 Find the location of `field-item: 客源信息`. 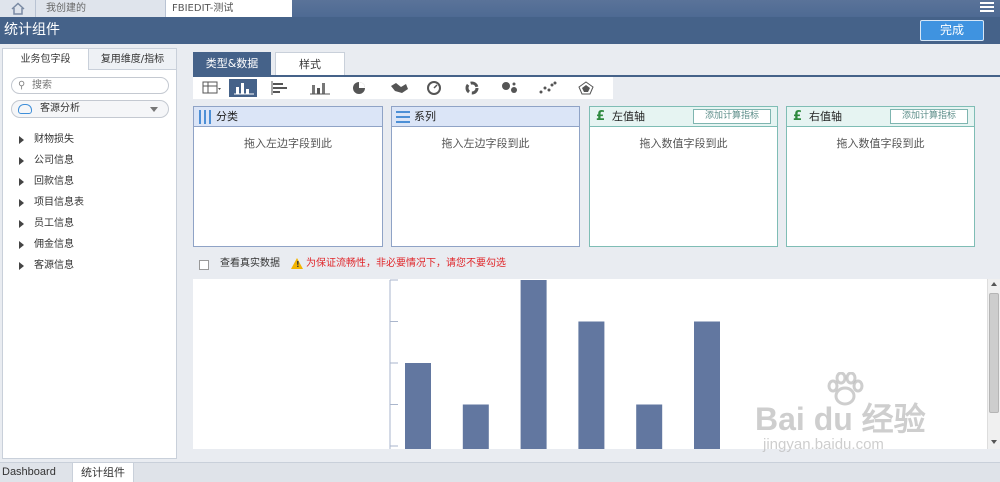

field-item: 客源信息 is located at coordinates (94, 265).